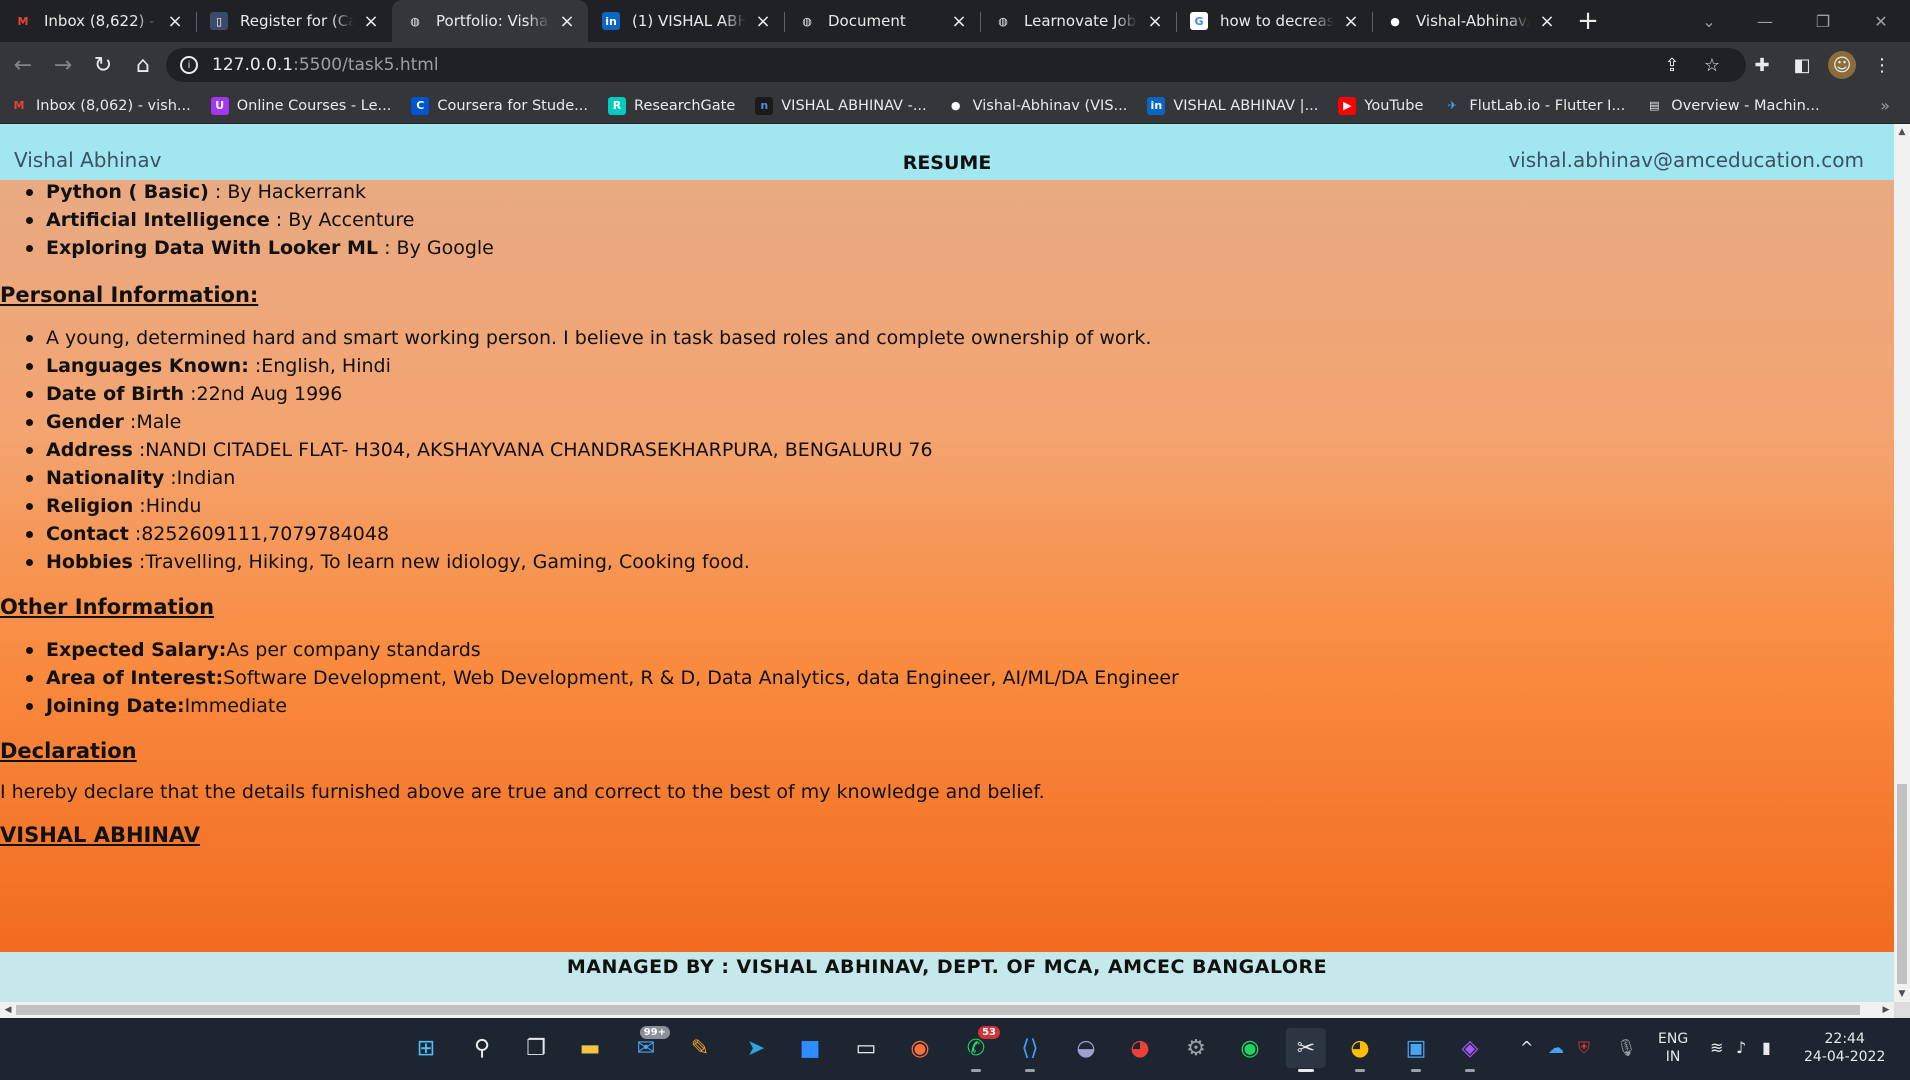  What do you see at coordinates (1844, 1048) in the screenshot?
I see `clock: 22:44 24-04-2022` at bounding box center [1844, 1048].